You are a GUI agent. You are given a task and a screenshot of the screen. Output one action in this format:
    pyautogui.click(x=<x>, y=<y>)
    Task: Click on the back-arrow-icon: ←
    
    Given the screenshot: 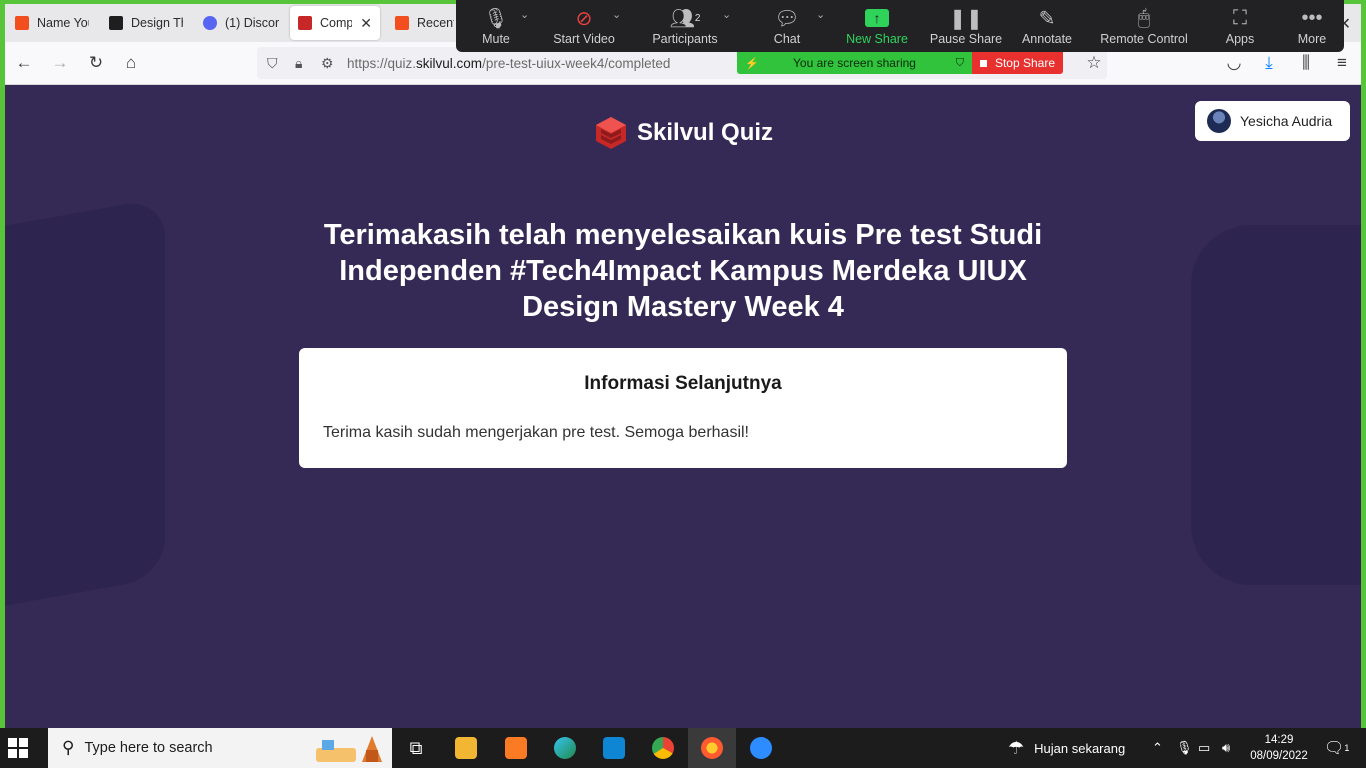 What is the action you would take?
    pyautogui.click(x=24, y=63)
    